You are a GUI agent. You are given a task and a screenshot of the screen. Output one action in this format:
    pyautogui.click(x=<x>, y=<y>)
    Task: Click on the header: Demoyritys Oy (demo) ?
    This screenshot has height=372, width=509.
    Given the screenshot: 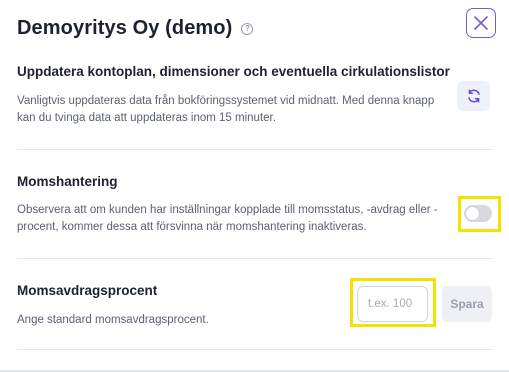 What is the action you would take?
    pyautogui.click(x=135, y=28)
    